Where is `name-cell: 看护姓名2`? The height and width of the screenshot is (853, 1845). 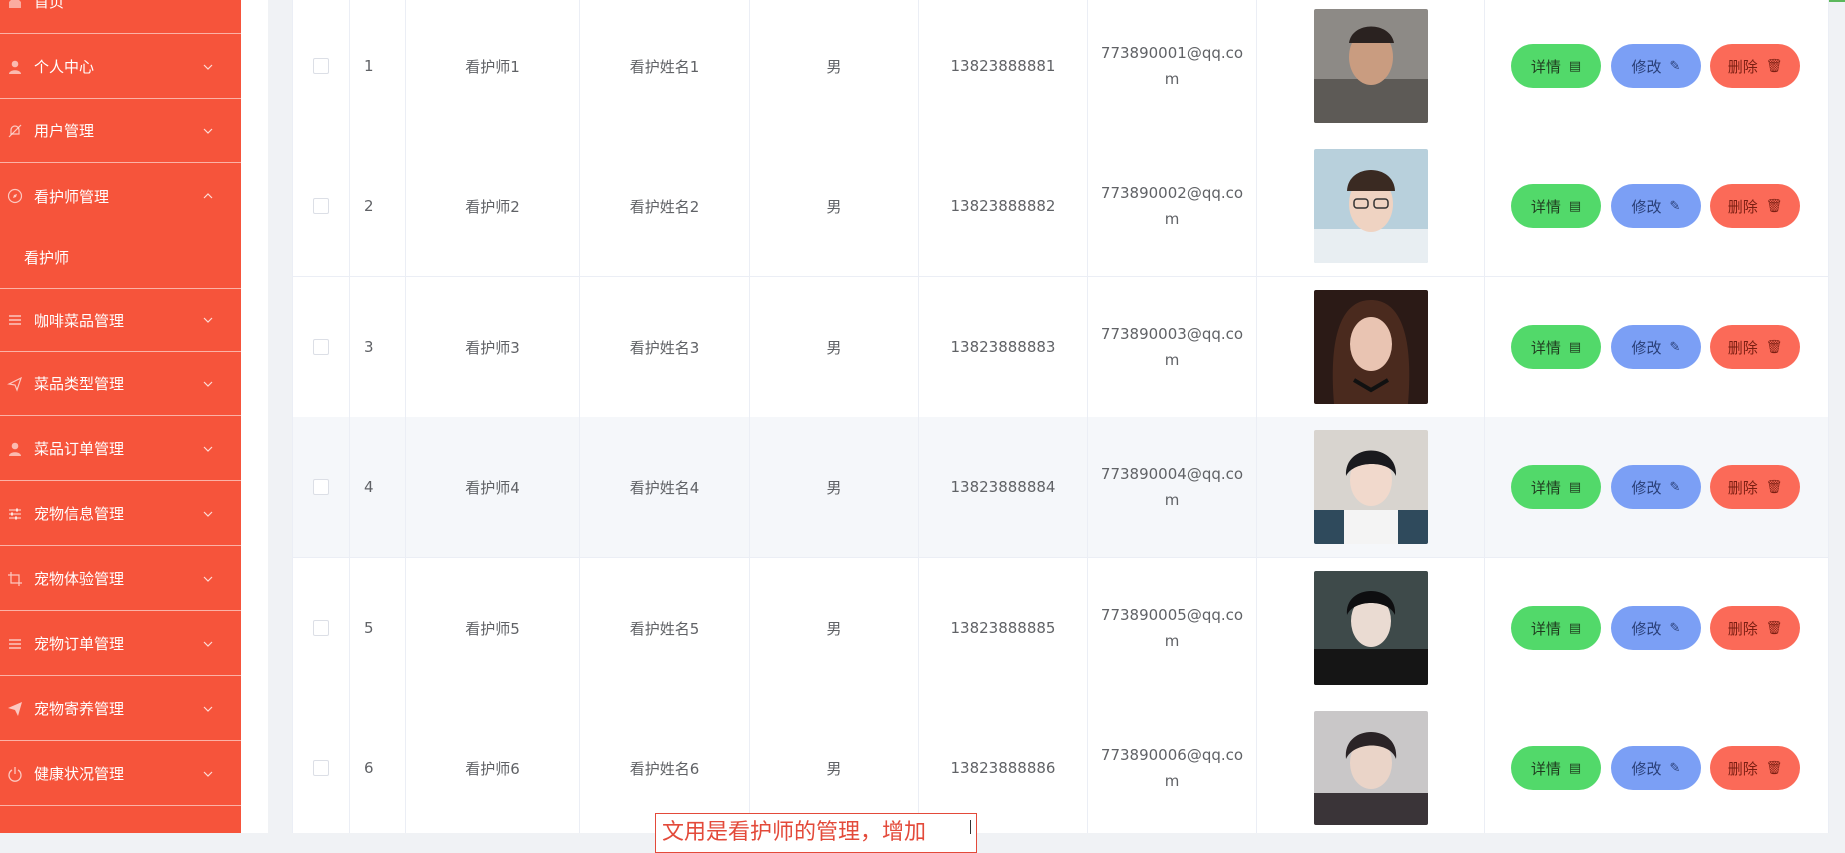
name-cell: 看护姓名2 is located at coordinates (665, 206).